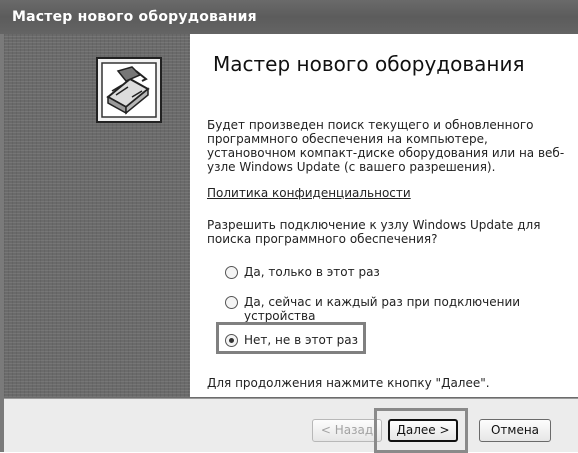 The height and width of the screenshot is (453, 578). I want to click on option-yes-once: Да, только в этот раз, so click(302, 272).